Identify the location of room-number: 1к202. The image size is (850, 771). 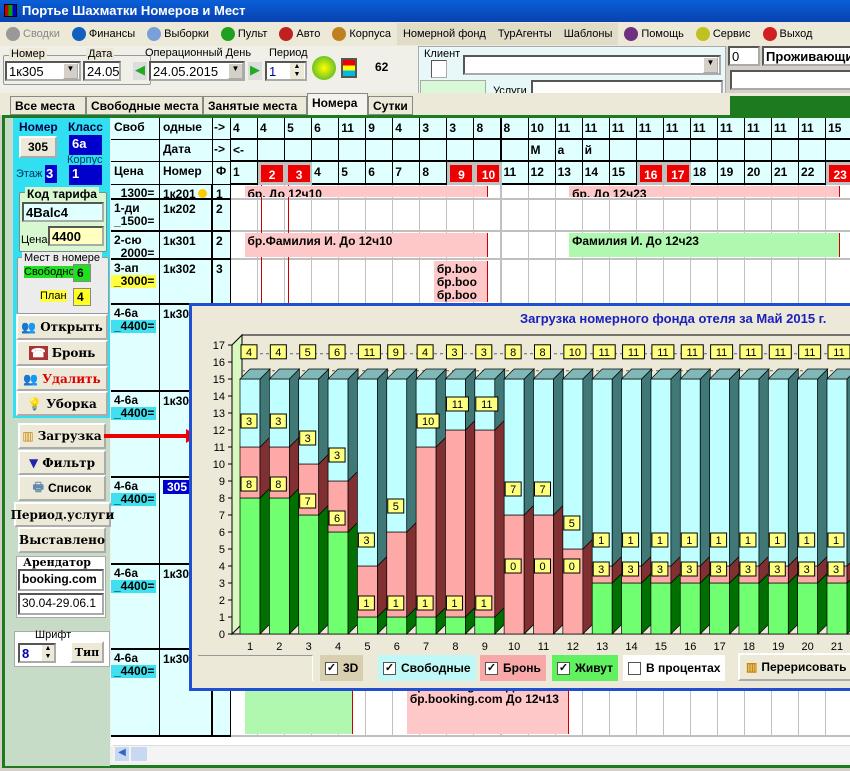
(179, 209).